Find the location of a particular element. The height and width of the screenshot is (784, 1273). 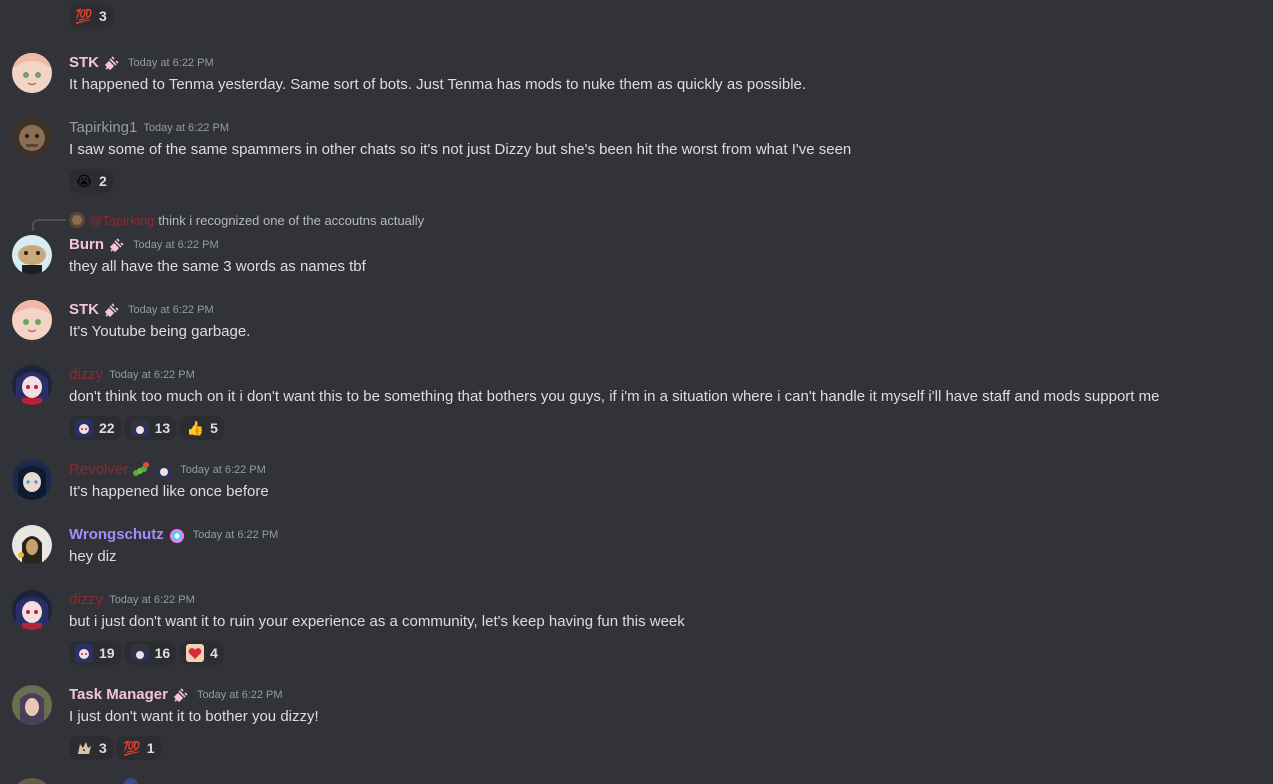

reaction-dizzy-emote-2: 16 is located at coordinates (150, 653).